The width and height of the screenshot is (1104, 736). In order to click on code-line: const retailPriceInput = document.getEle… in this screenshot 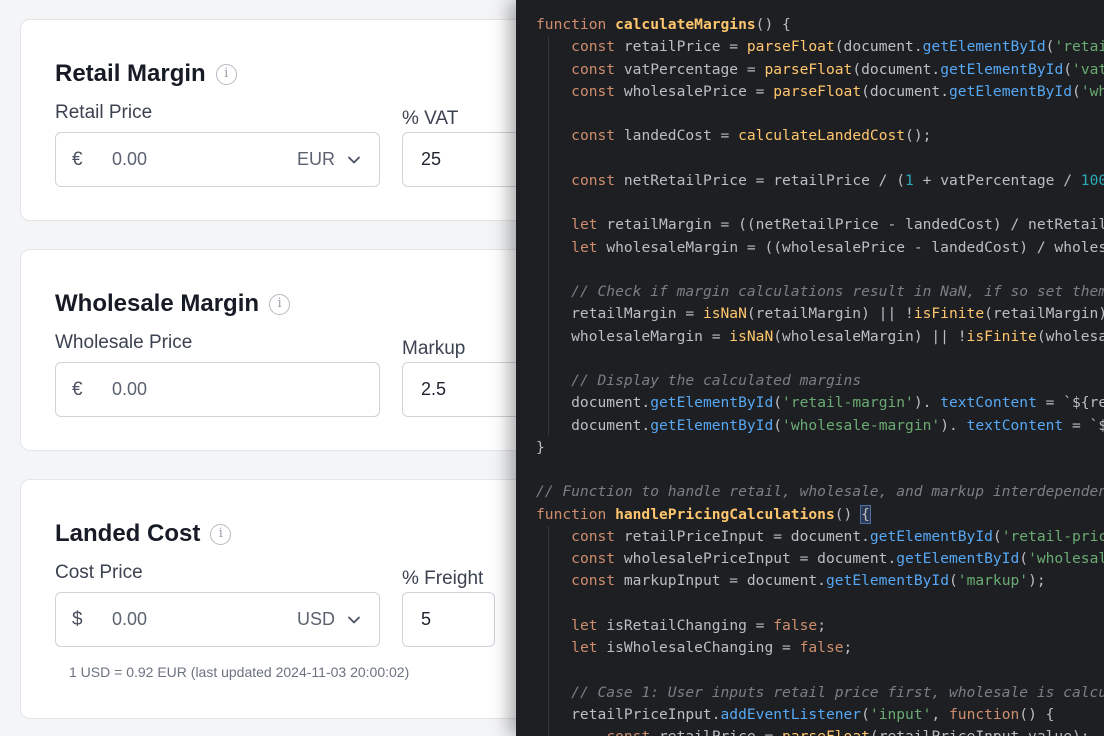, I will do `click(820, 537)`.